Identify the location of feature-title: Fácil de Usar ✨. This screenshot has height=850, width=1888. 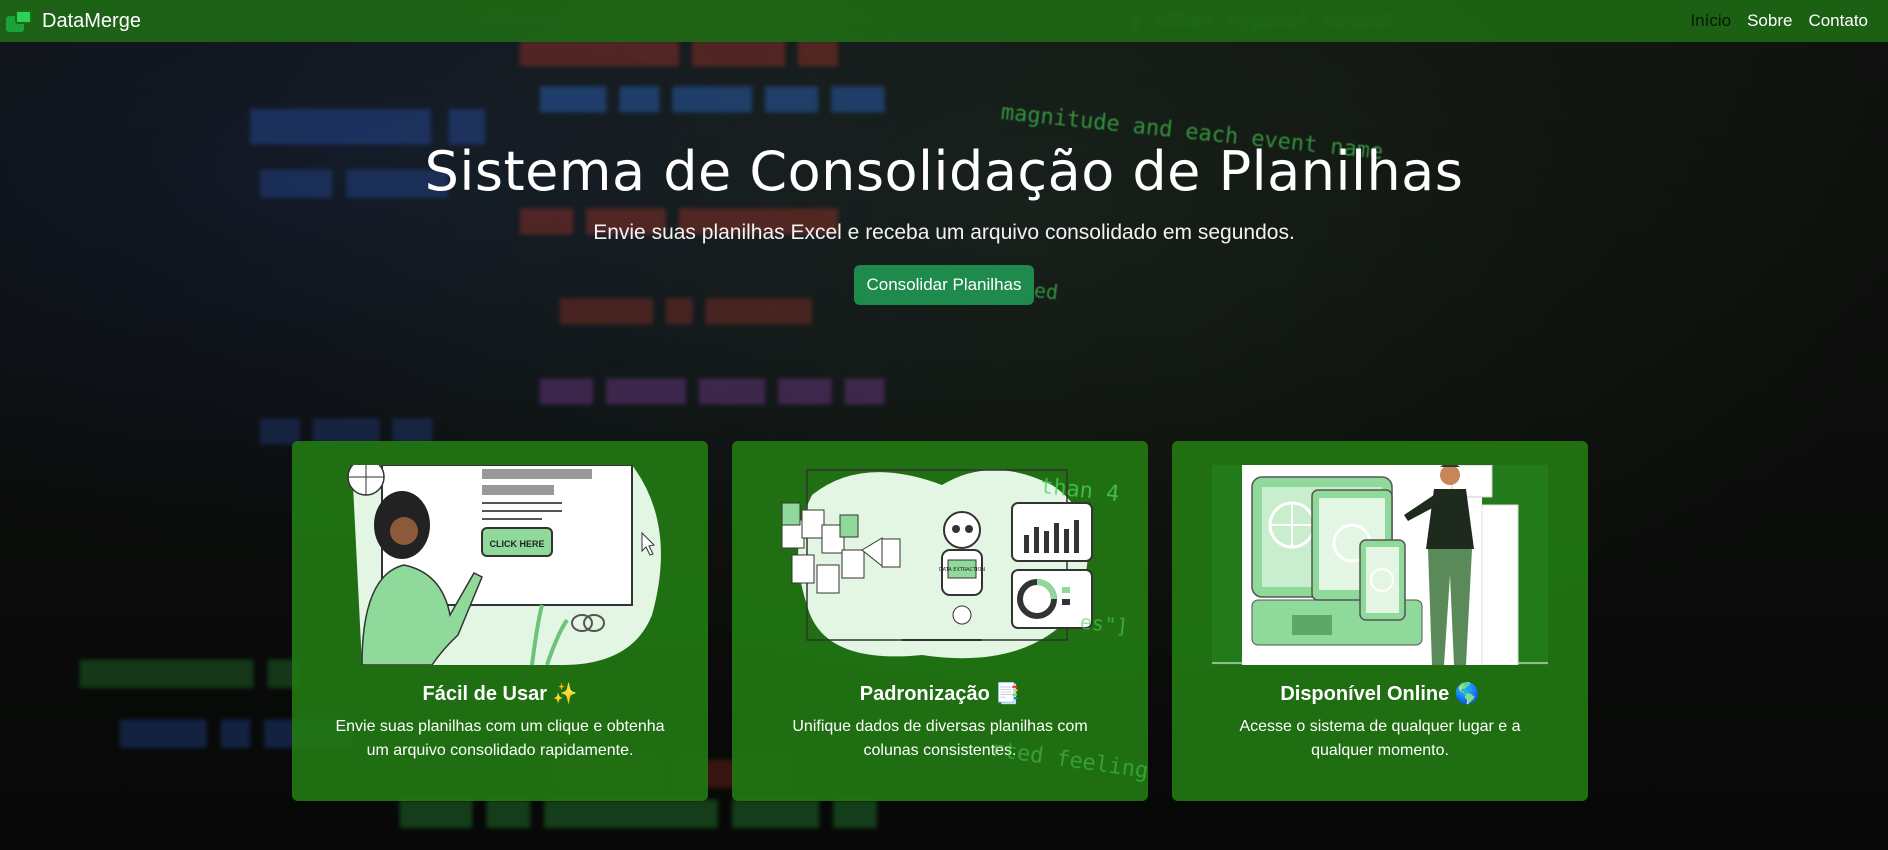
(500, 694).